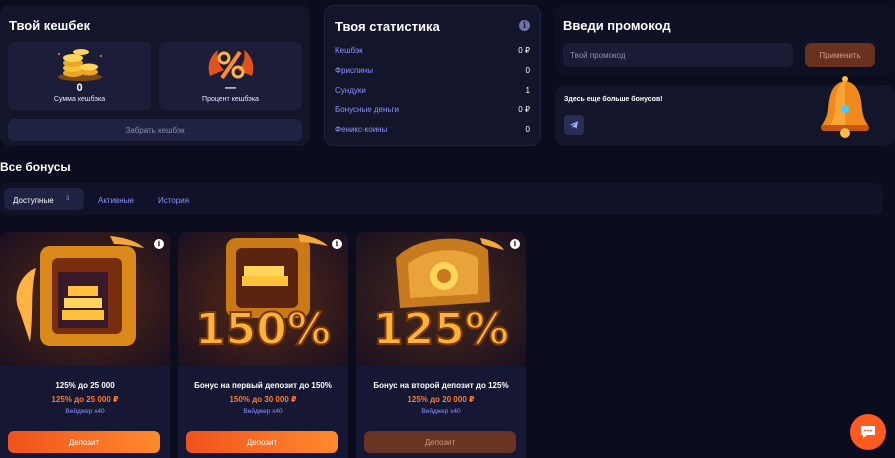 Image resolution: width=895 pixels, height=458 pixels. I want to click on bonus-card-amount: 125% до 20 000 ₽, so click(441, 399).